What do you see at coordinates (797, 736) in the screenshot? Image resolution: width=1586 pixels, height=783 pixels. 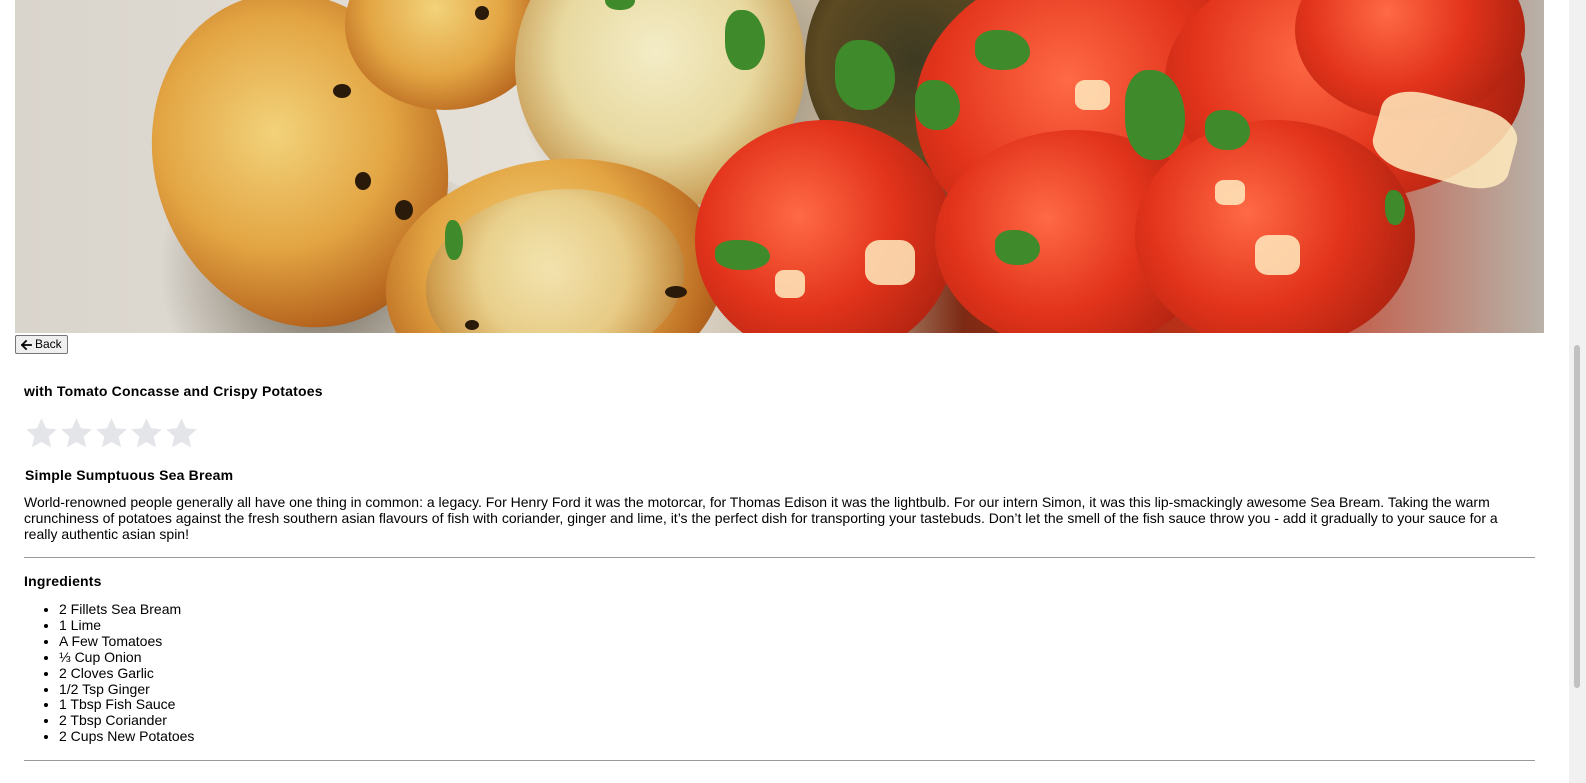 I see `ingredient-item: 2 Cups New Potatoes` at bounding box center [797, 736].